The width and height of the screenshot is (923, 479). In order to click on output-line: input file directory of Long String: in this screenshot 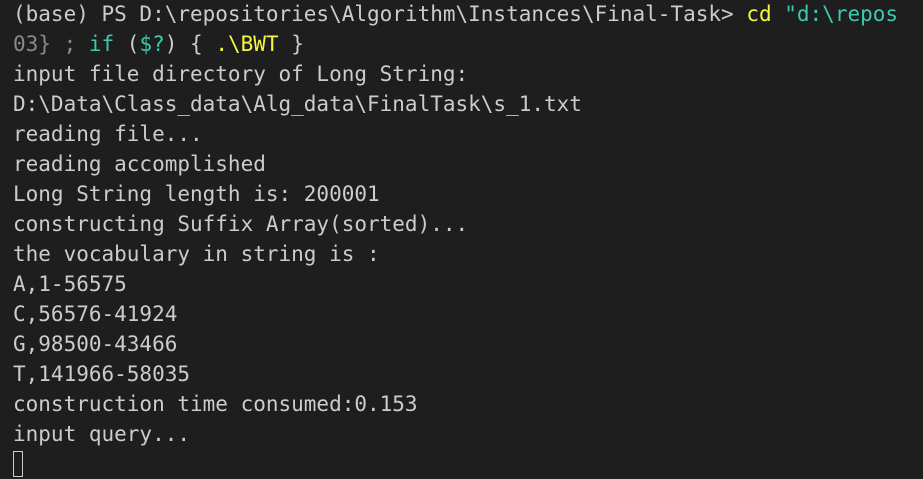, I will do `click(241, 74)`.